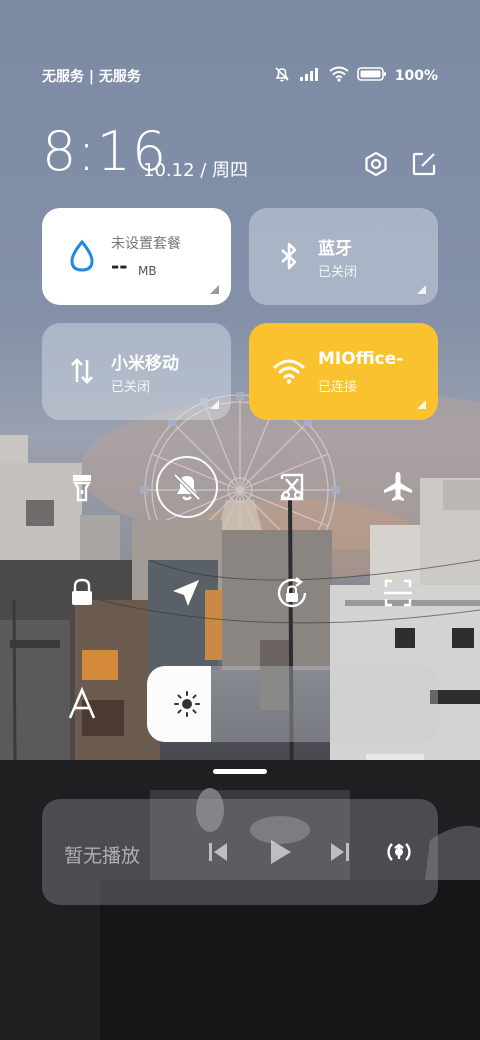 The width and height of the screenshot is (480, 1040). I want to click on bluetooth-tile: 蓝牙 已关闭, so click(343, 256).